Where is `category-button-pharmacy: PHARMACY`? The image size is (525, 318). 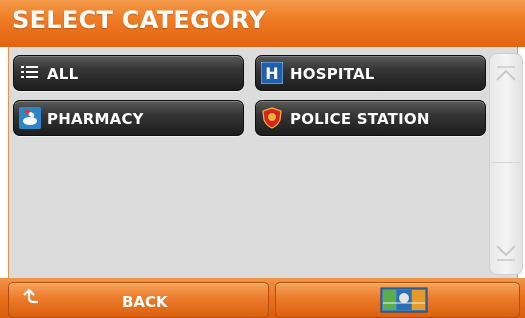 category-button-pharmacy: PHARMACY is located at coordinates (128, 118).